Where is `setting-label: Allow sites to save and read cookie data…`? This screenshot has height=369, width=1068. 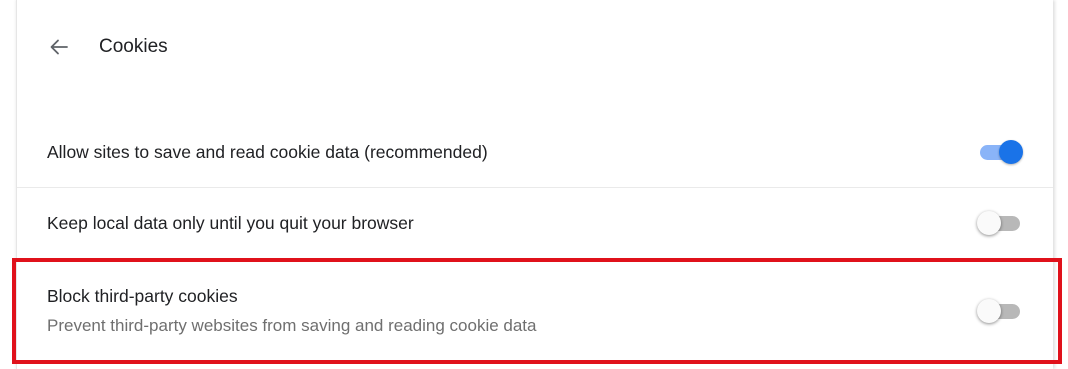
setting-label: Allow sites to save and read cookie data… is located at coordinates (267, 152).